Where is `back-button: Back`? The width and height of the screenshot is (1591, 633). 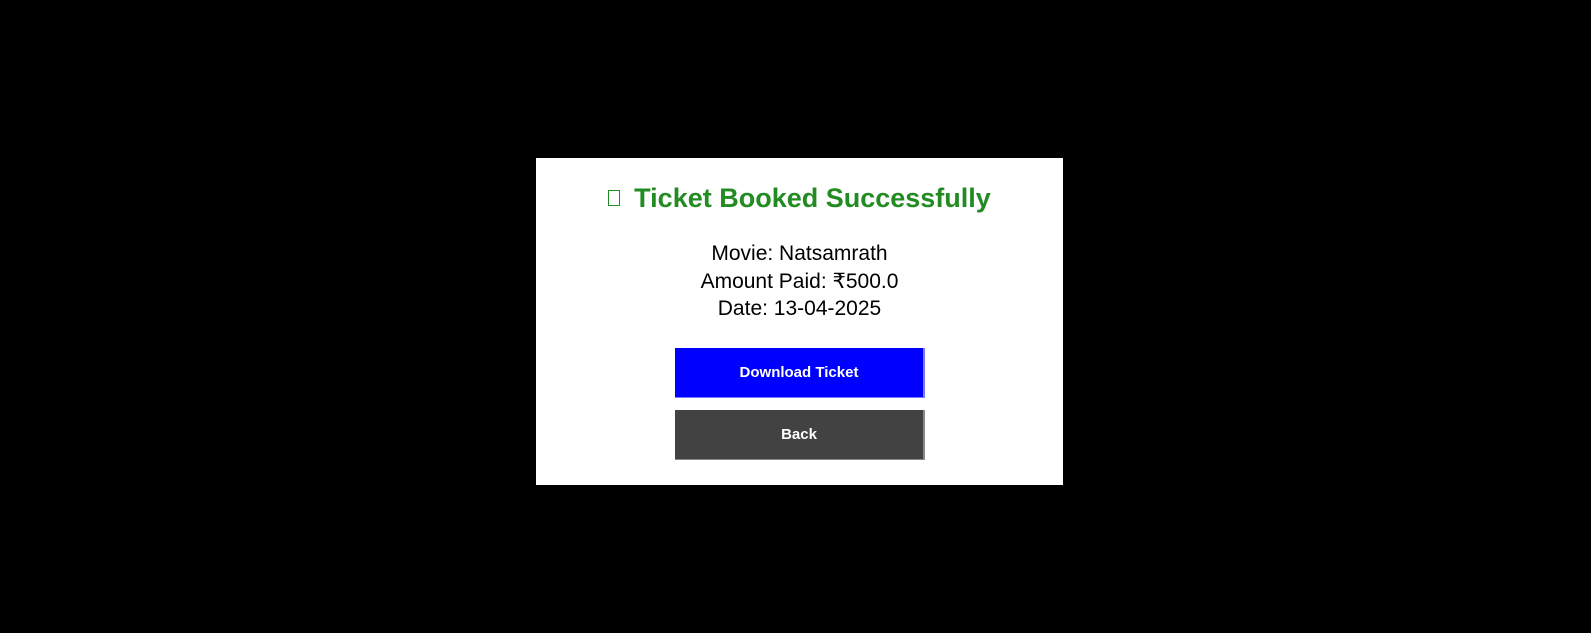 back-button: Back is located at coordinates (800, 435).